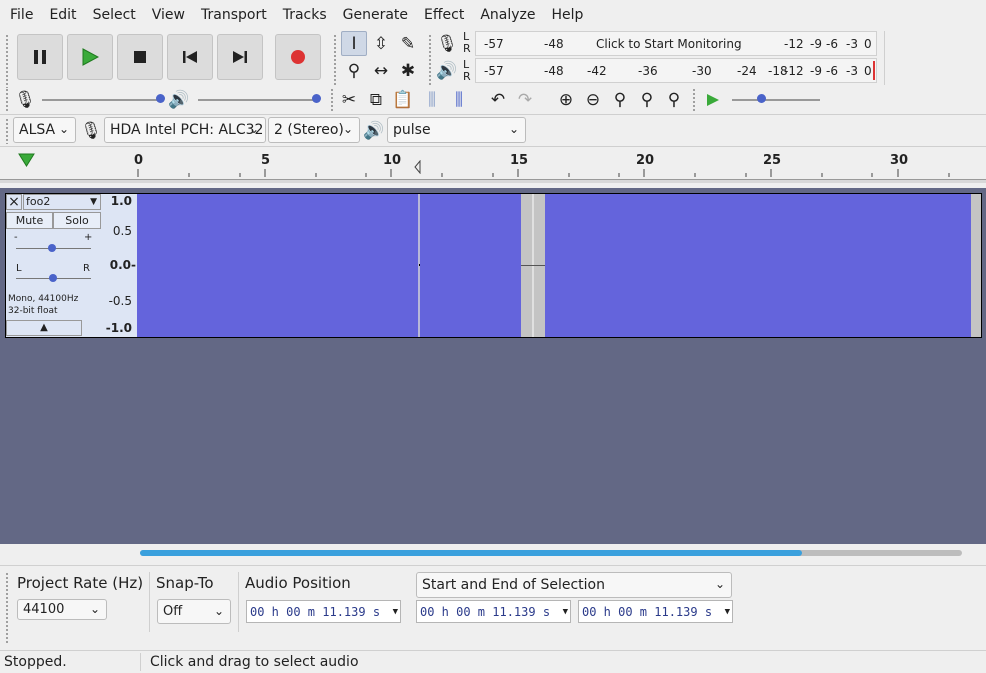  Describe the element at coordinates (349, 99) in the screenshot. I see `cut-icon: ✂` at that location.